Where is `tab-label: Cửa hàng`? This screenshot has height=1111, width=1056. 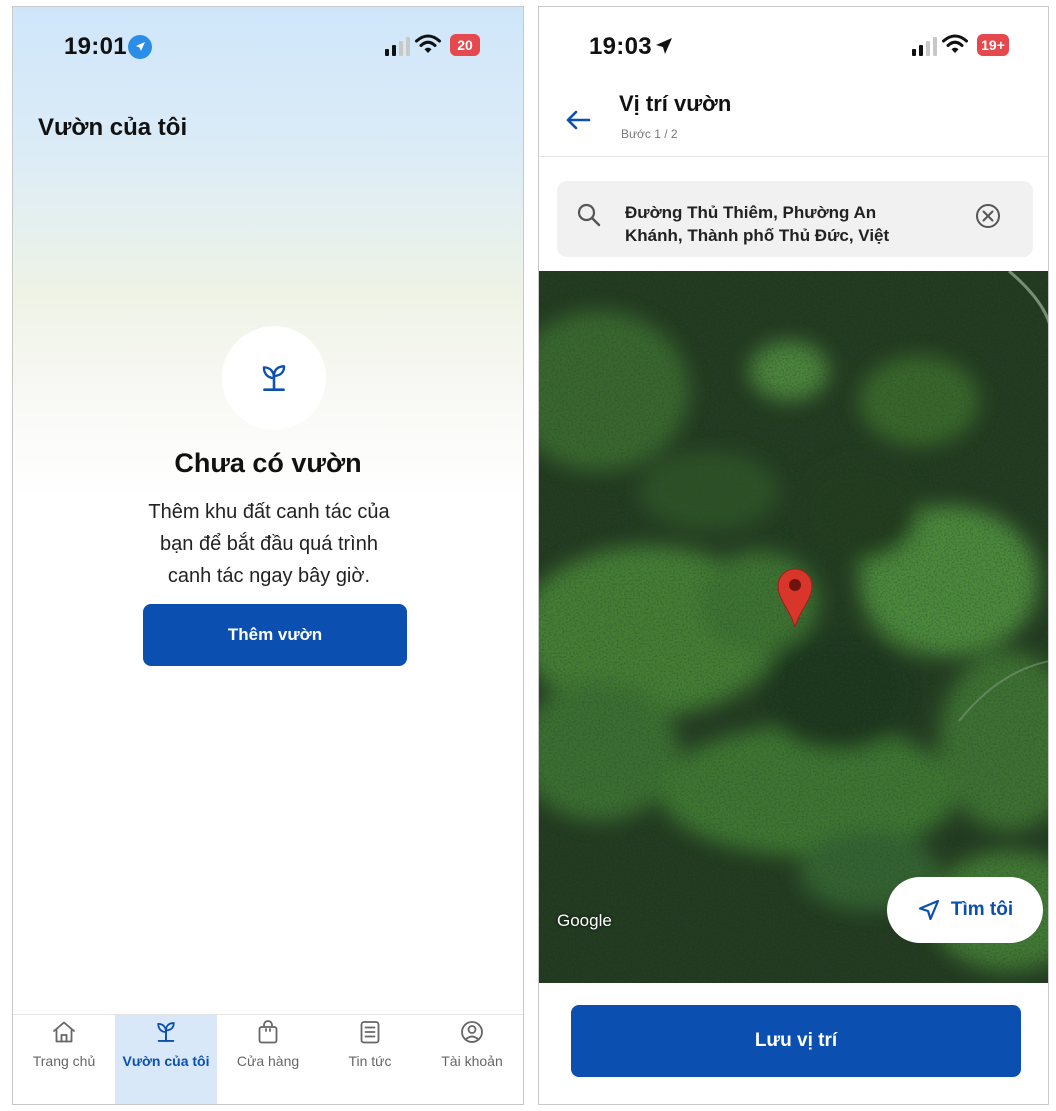 tab-label: Cửa hàng is located at coordinates (268, 1061).